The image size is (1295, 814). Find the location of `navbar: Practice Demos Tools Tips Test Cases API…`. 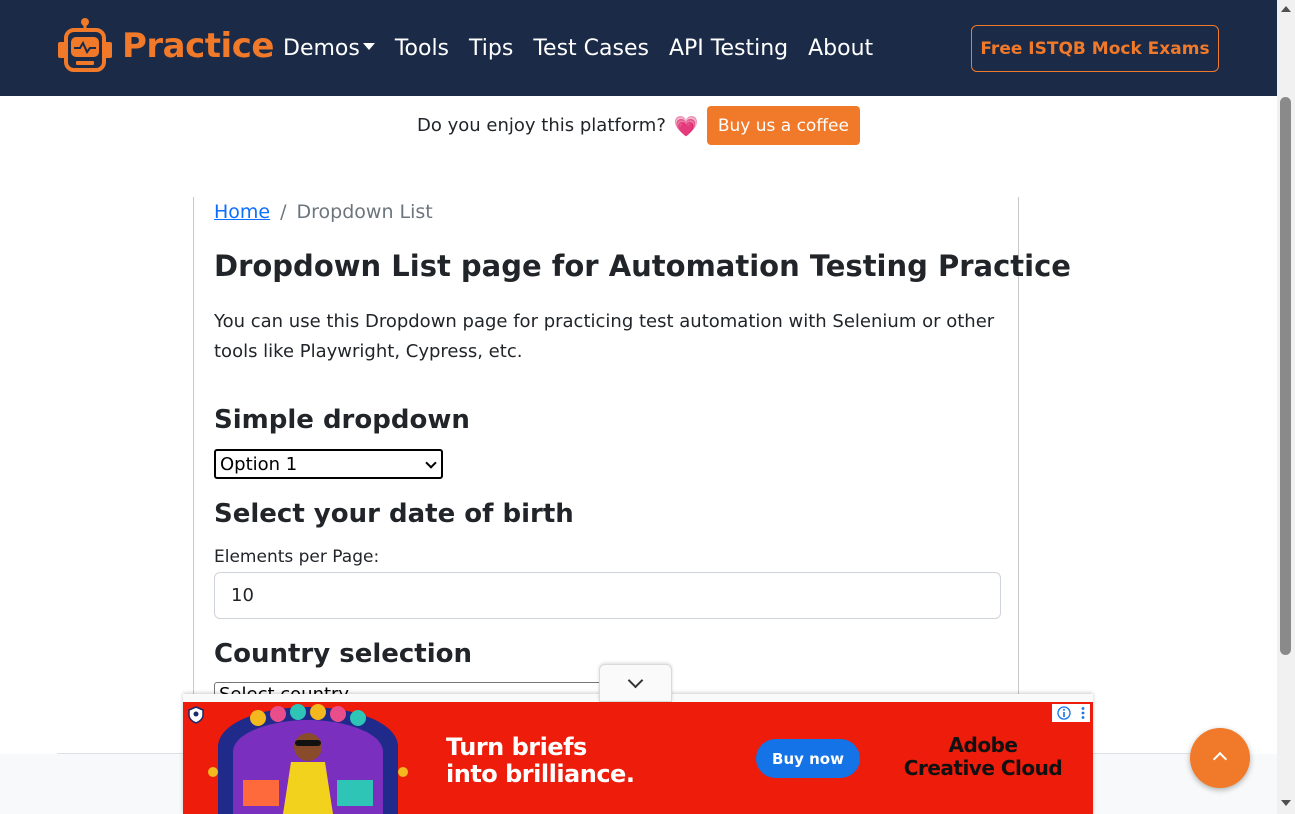

navbar: Practice Demos Tools Tips Test Cases API… is located at coordinates (638, 48).